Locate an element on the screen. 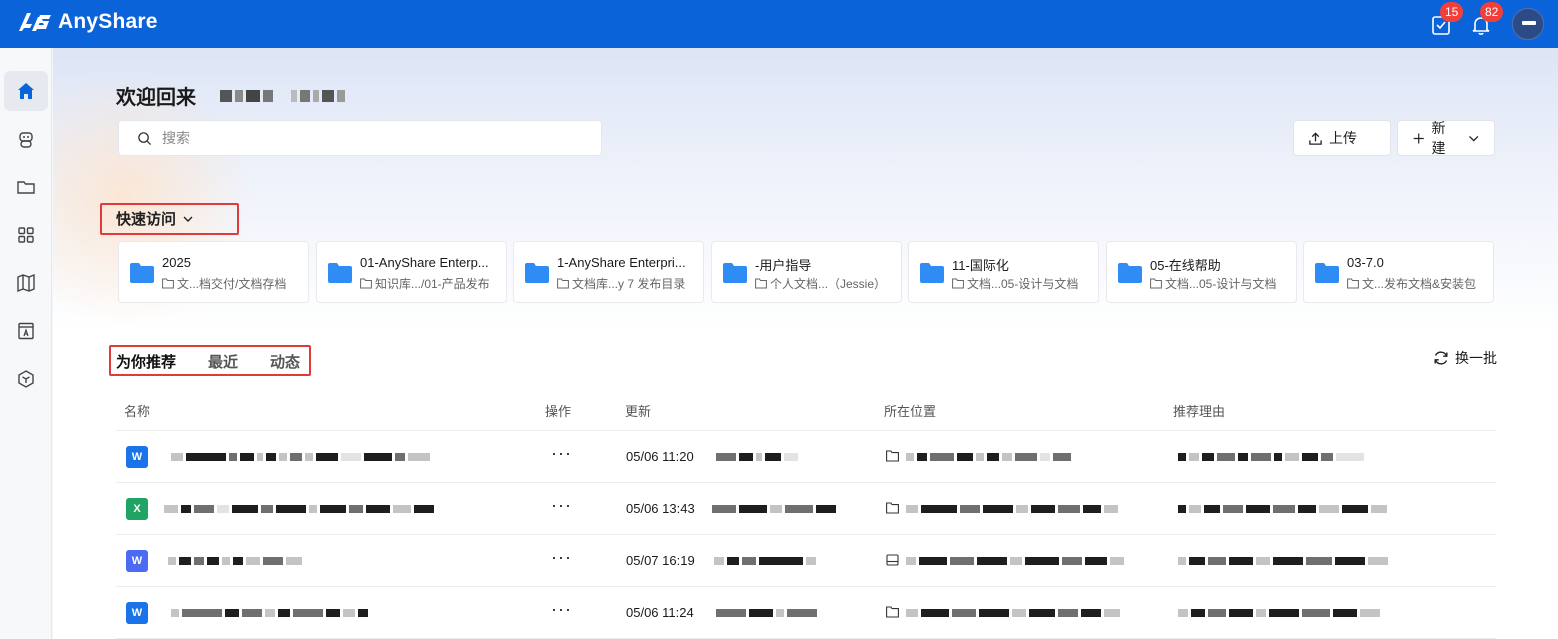 This screenshot has height=639, width=1558. sidebar-item-home is located at coordinates (26, 91).